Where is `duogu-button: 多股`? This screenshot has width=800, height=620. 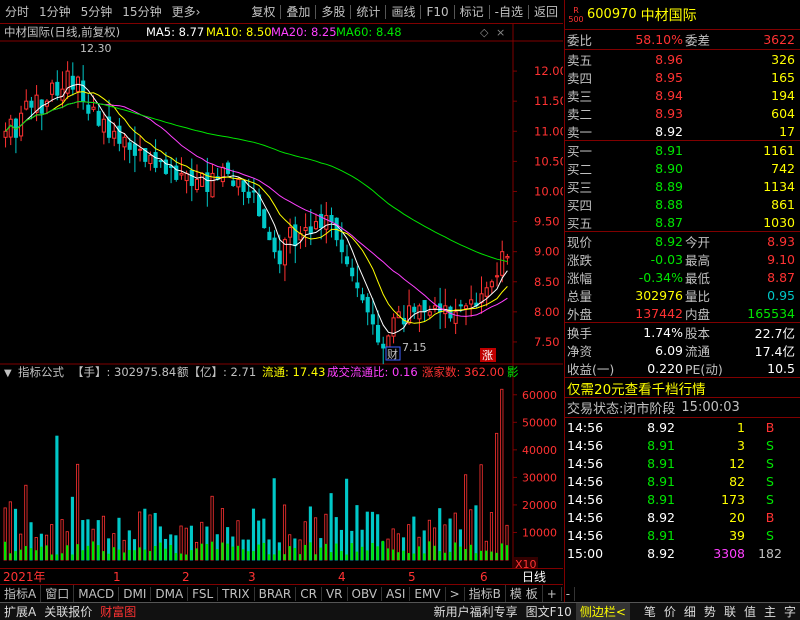 duogu-button: 多股 is located at coordinates (333, 11).